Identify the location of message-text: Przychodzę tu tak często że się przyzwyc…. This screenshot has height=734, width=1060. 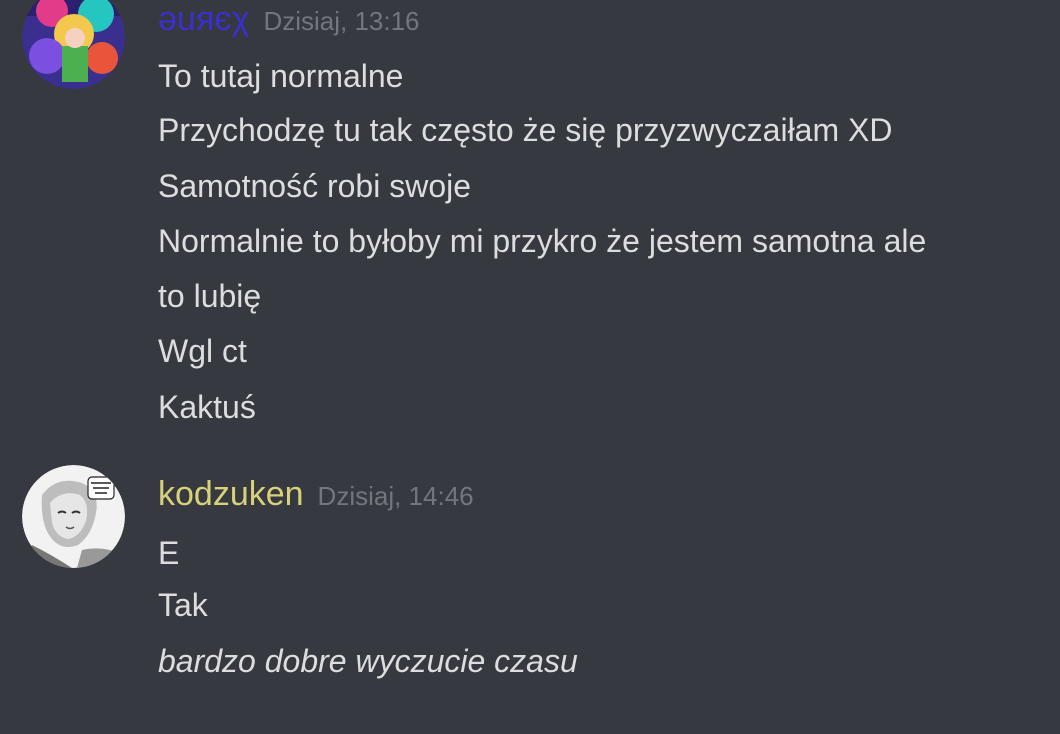
(525, 130).